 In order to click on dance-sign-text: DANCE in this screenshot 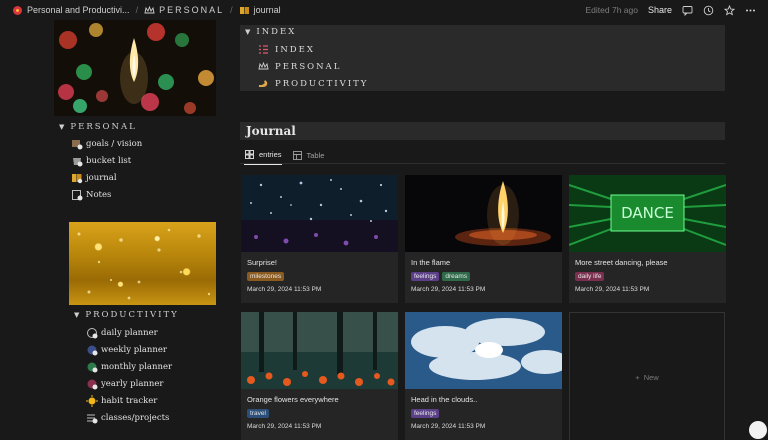, I will do `click(647, 213)`.